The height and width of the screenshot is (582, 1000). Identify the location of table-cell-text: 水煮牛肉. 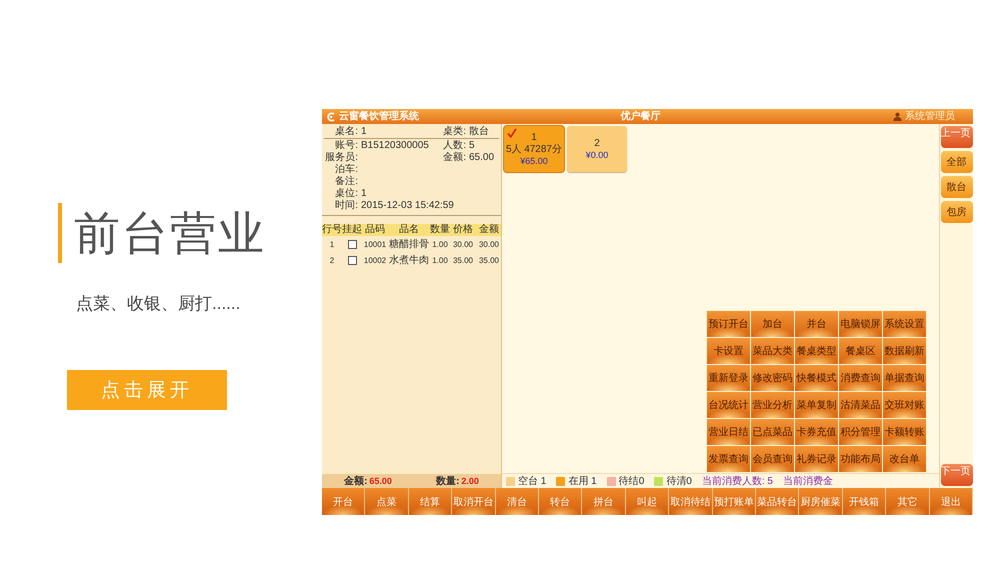
(409, 260).